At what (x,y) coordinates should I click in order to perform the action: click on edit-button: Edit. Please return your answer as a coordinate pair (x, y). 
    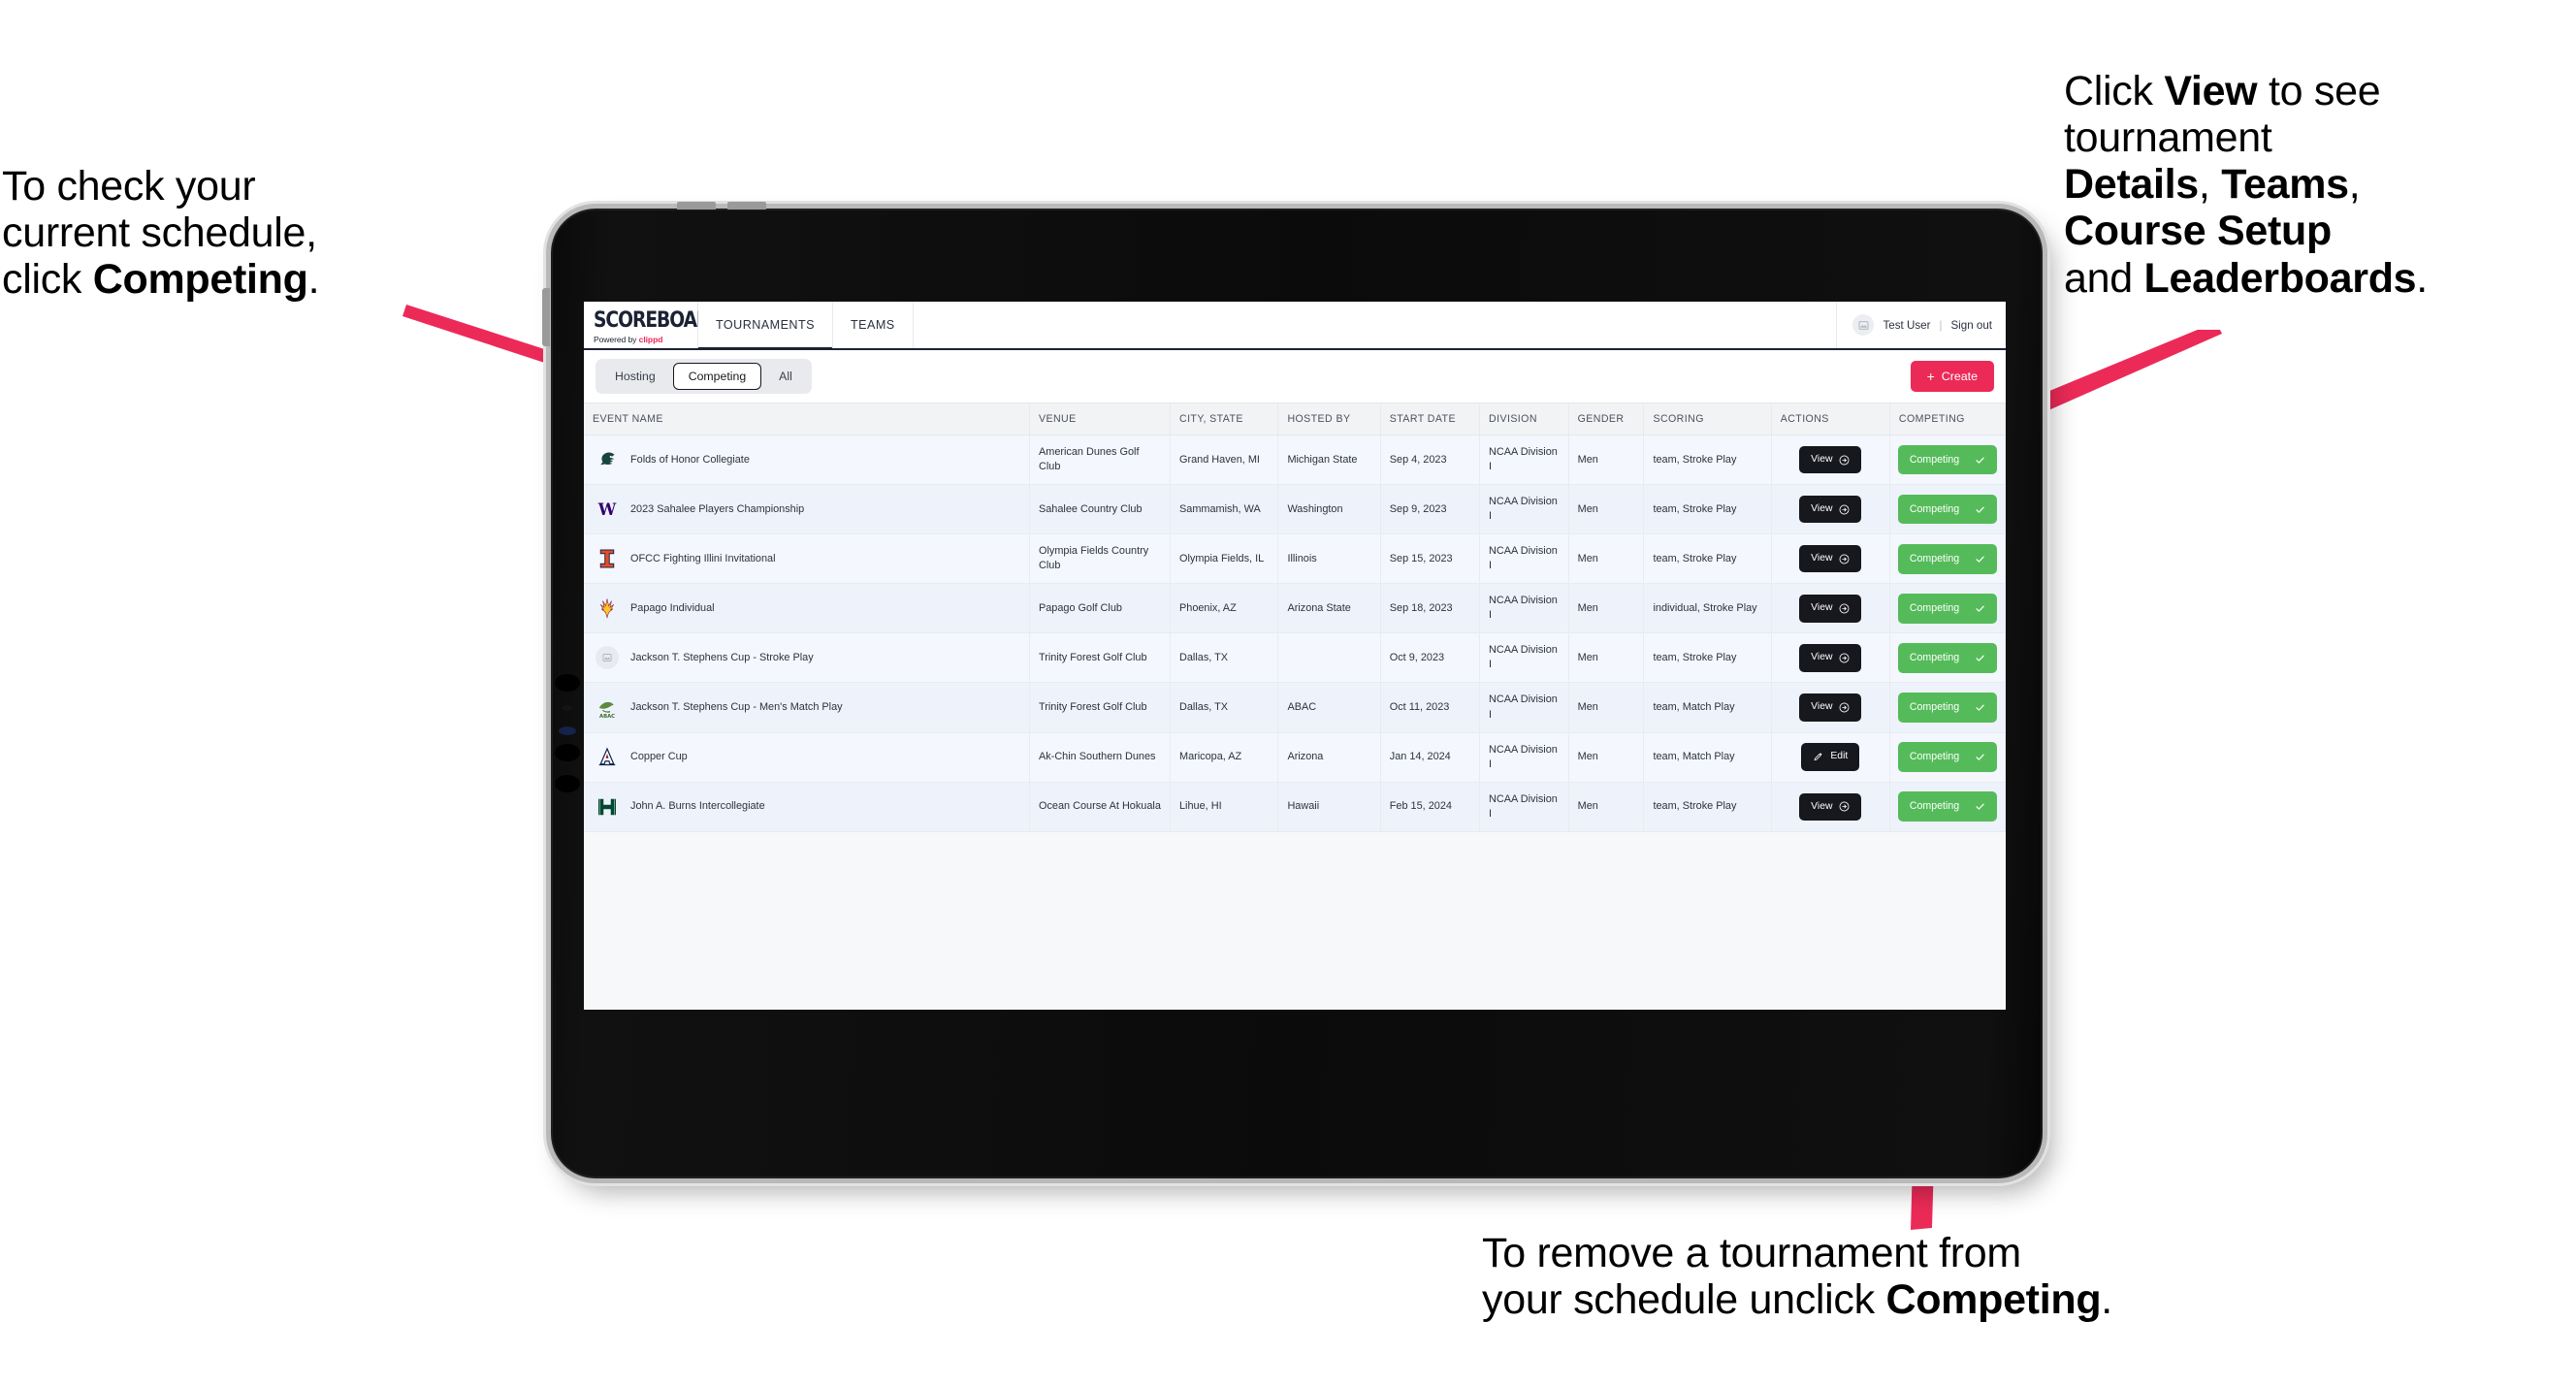
    Looking at the image, I should click on (1830, 757).